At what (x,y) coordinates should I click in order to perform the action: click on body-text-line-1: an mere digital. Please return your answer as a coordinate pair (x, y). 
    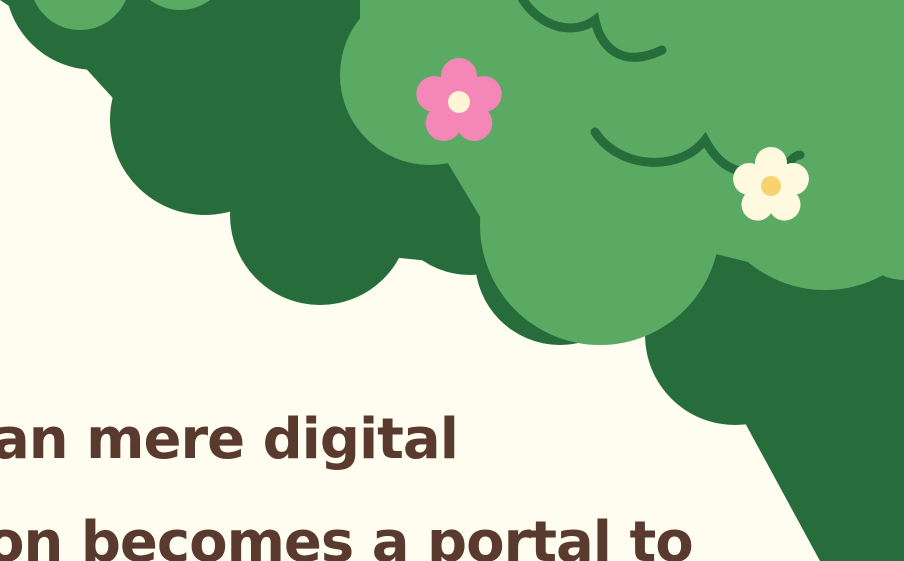
    Looking at the image, I should click on (229, 439).